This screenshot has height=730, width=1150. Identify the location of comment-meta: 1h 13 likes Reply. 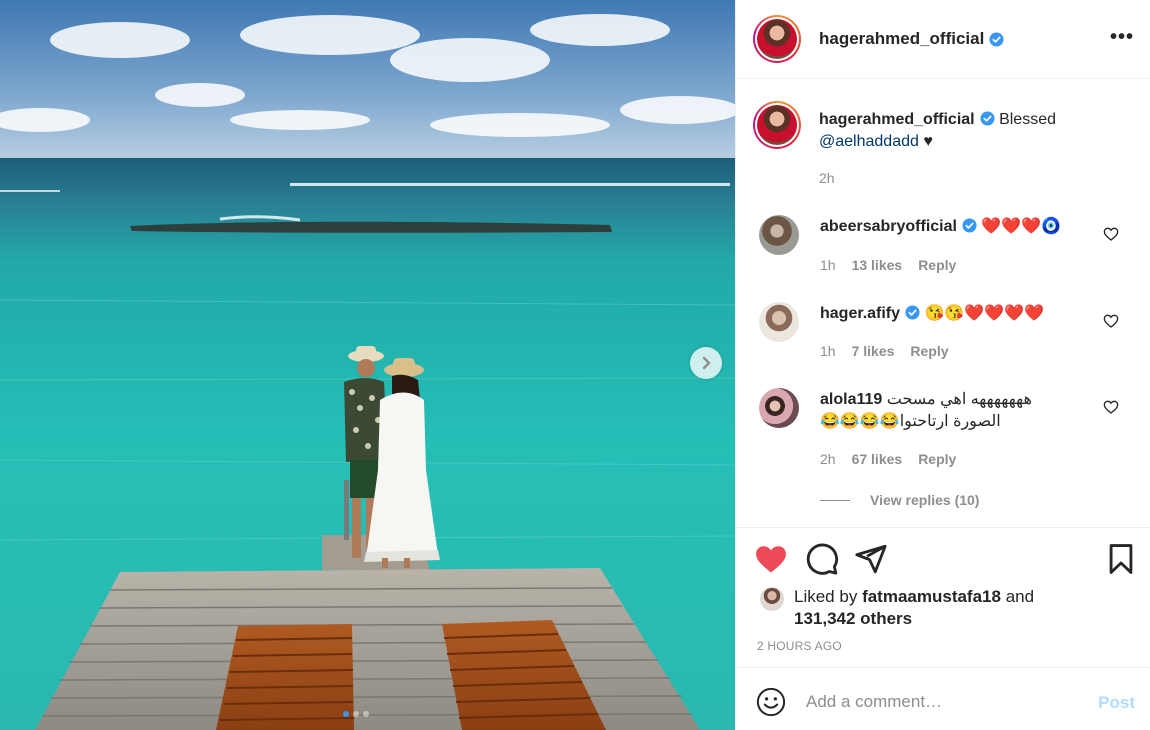
(888, 265).